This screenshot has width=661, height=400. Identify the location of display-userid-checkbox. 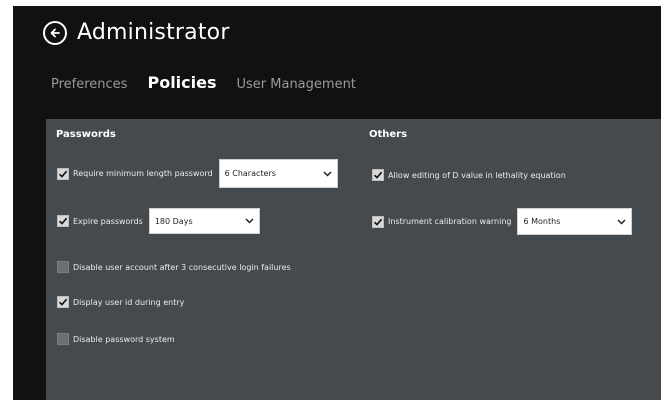
(63, 302).